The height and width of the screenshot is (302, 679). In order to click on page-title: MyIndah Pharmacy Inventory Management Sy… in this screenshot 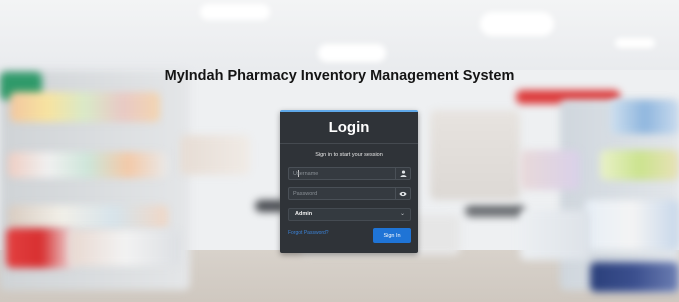, I will do `click(339, 76)`.